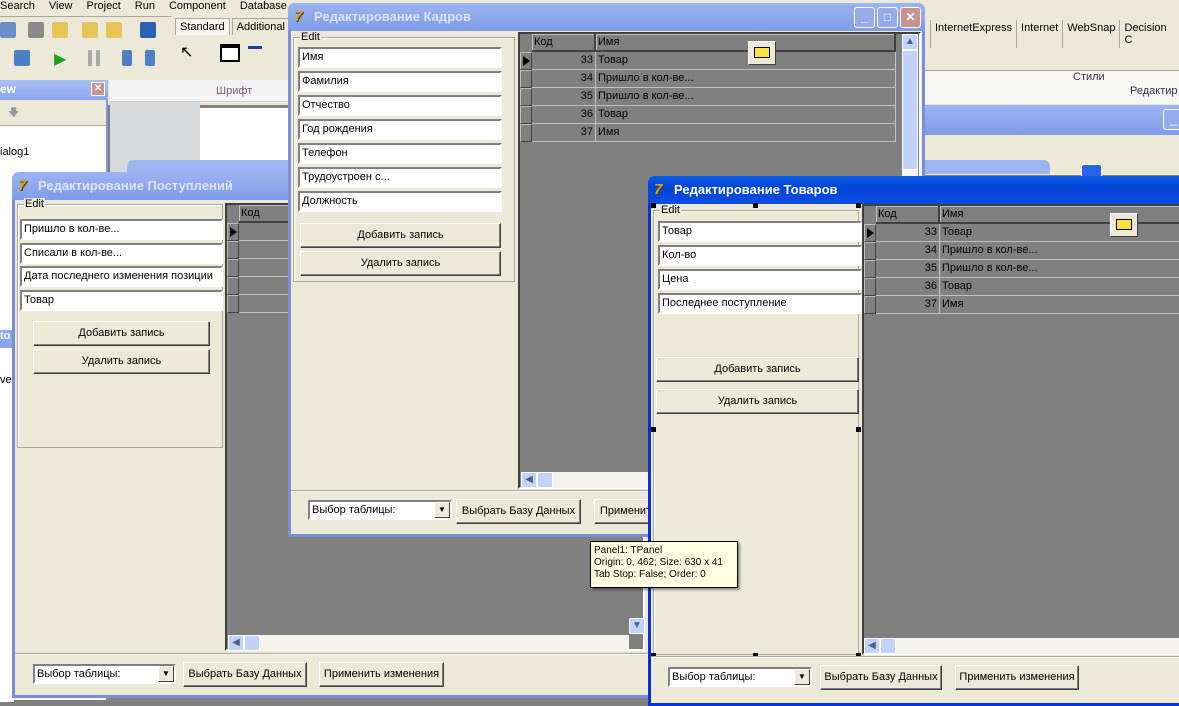  I want to click on menu-database: Database, so click(263, 7).